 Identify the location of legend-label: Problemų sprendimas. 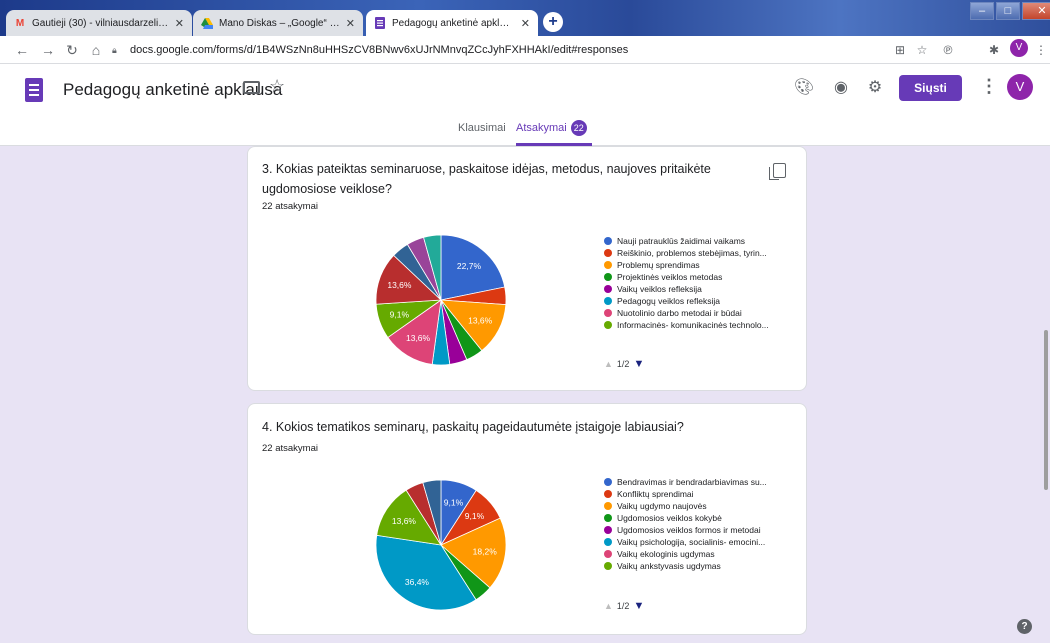
(658, 265).